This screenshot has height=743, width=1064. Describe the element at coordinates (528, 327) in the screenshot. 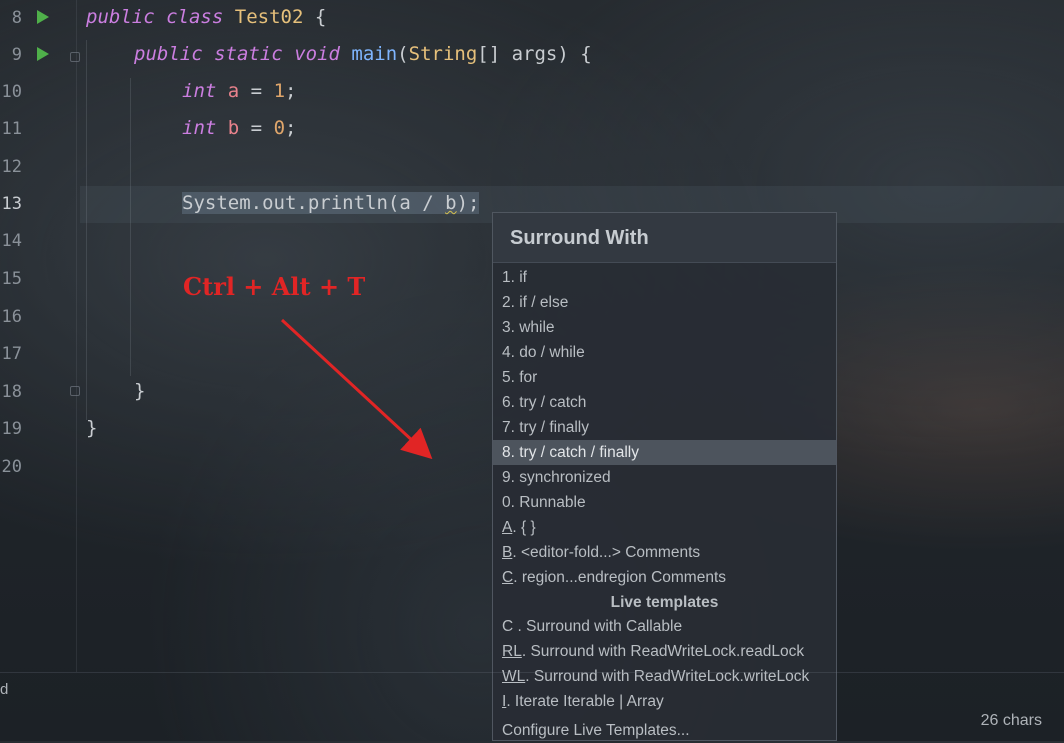

I see `menu-item-label: 3. while` at that location.